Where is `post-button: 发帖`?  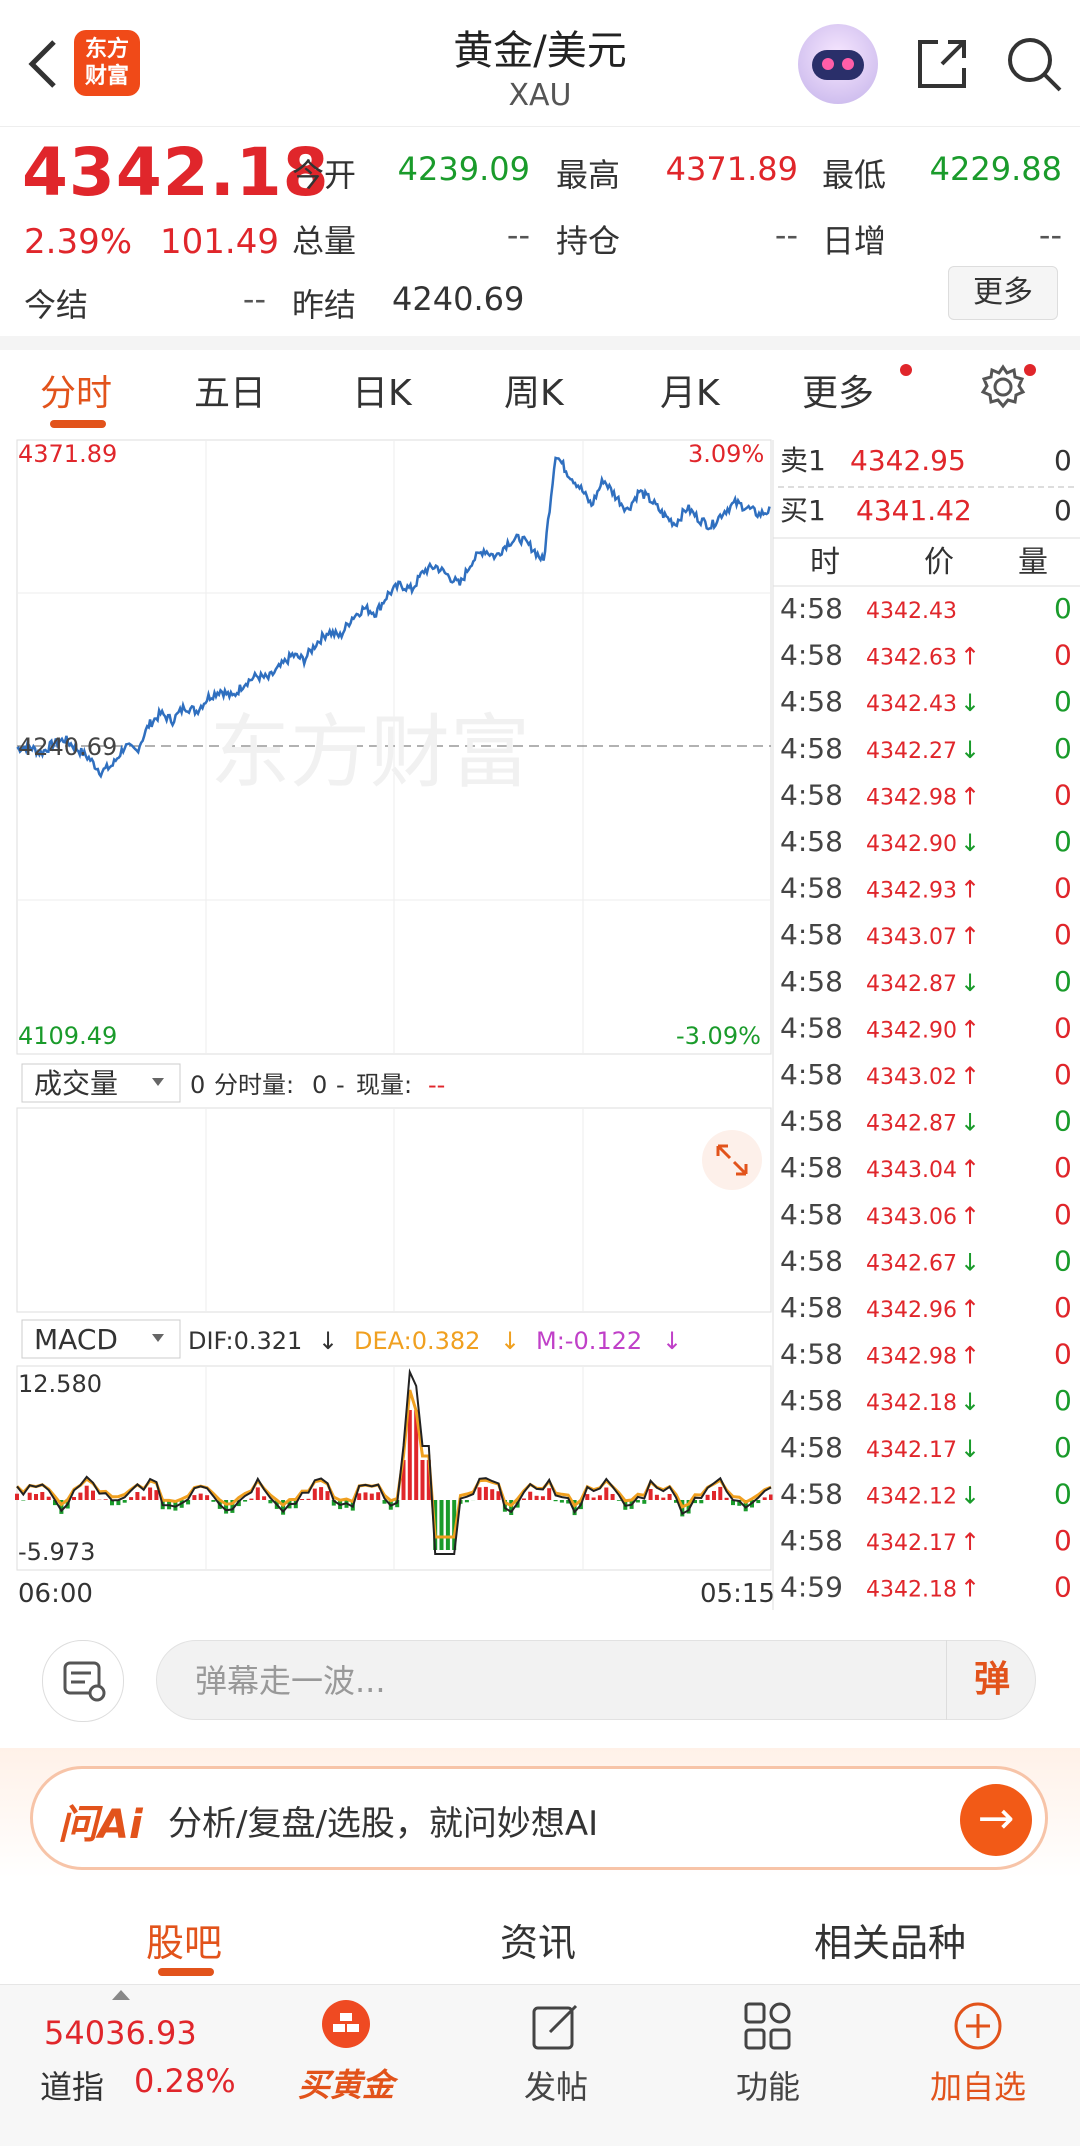
post-button: 发帖 is located at coordinates (556, 2085).